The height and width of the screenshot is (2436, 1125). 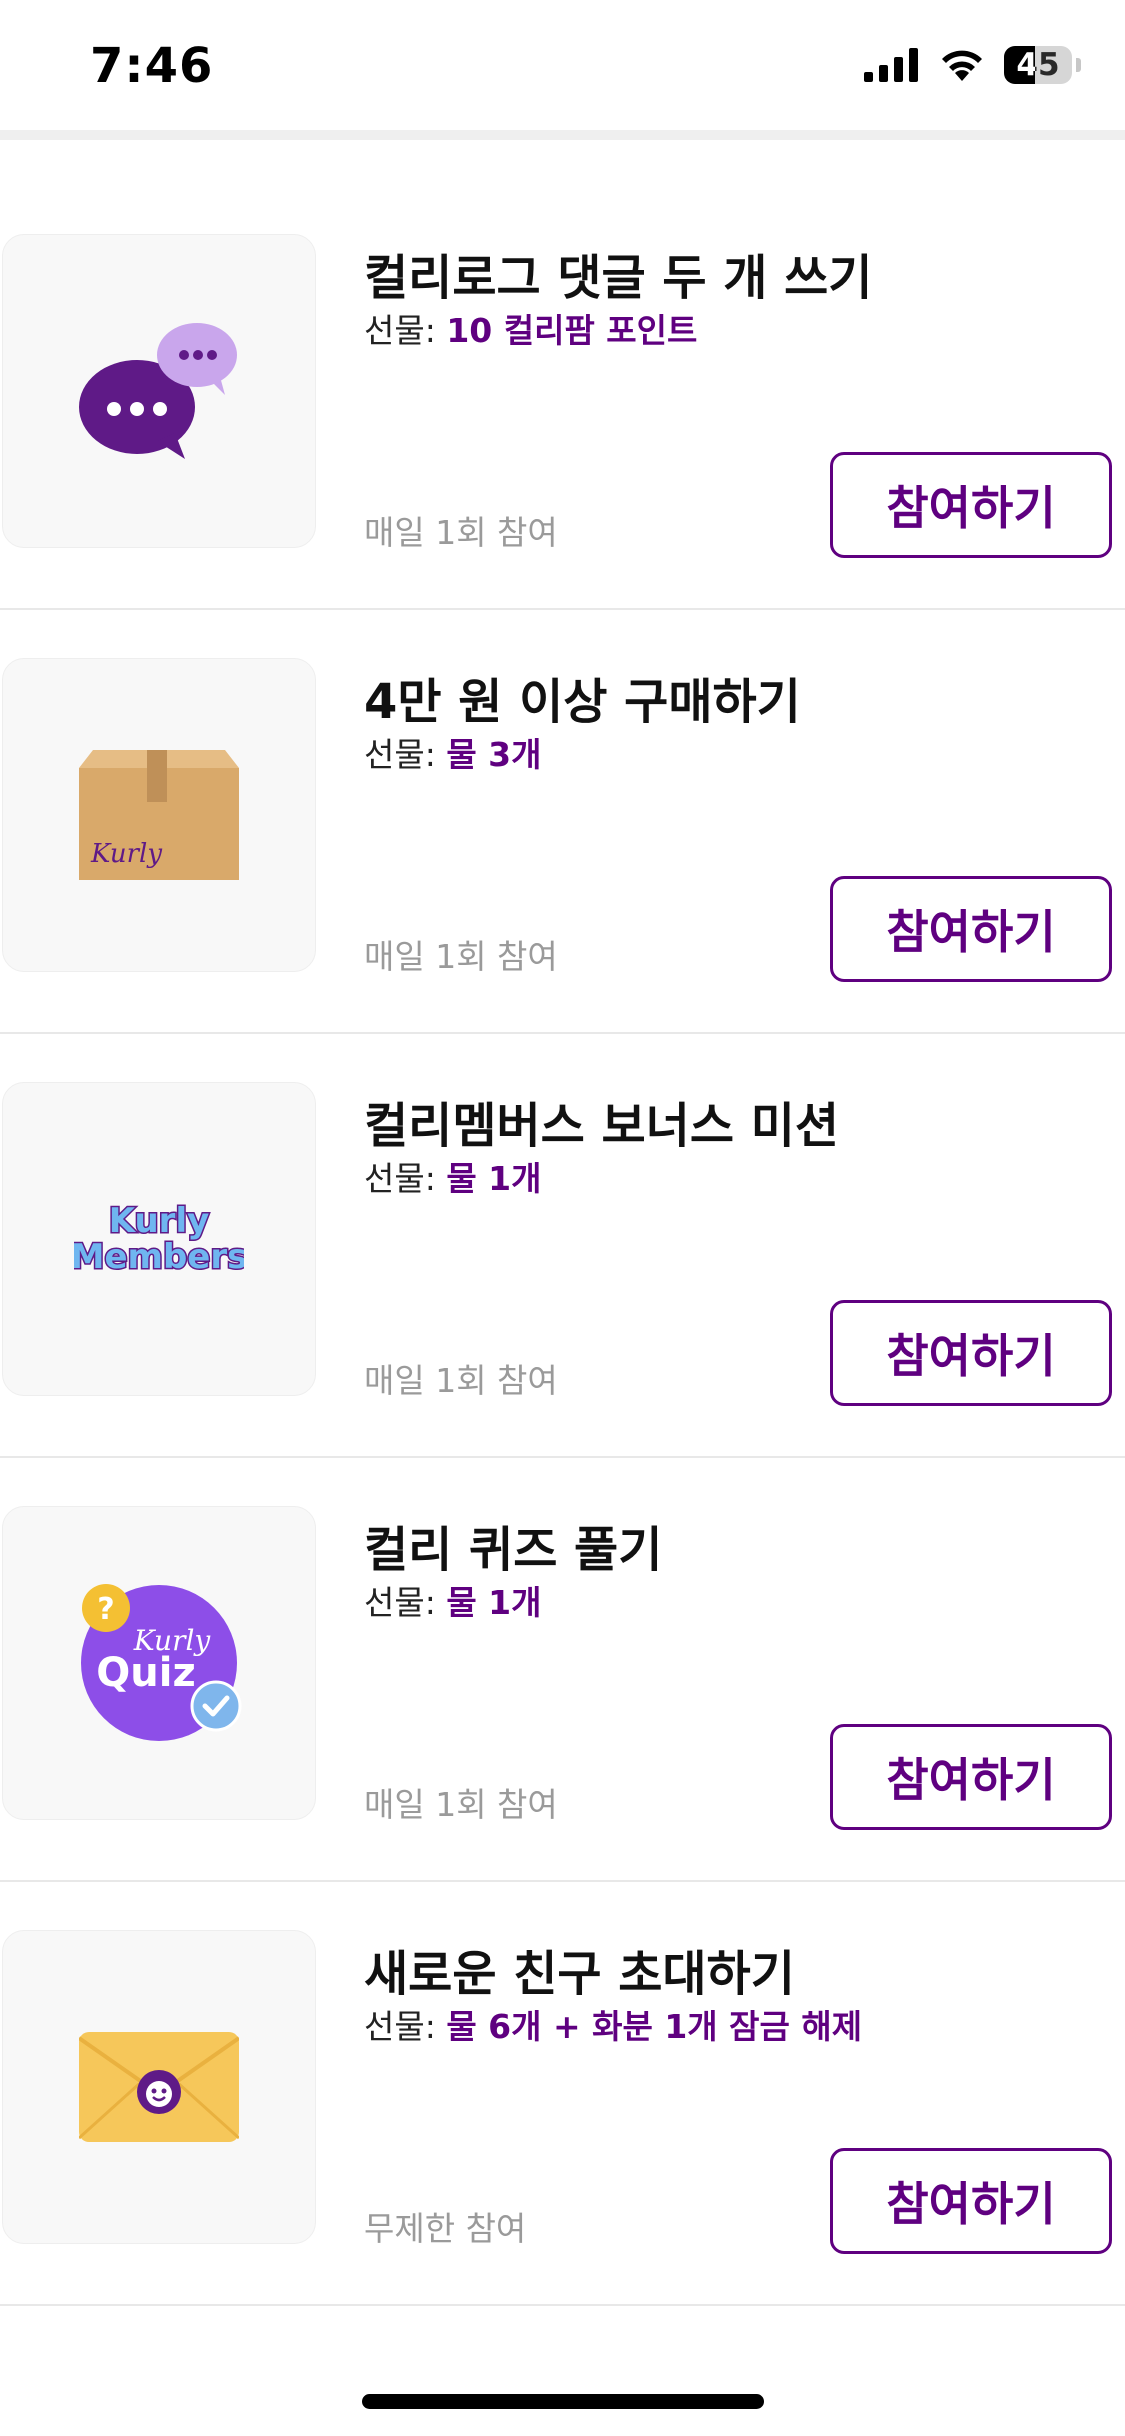 I want to click on quiz-logo-line-2: Quiz, so click(x=145, y=1673).